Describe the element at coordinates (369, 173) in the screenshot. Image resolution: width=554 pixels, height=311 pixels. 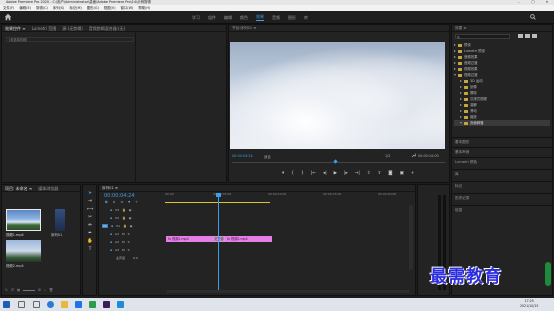
I see `lift-icon: ⇧` at that location.